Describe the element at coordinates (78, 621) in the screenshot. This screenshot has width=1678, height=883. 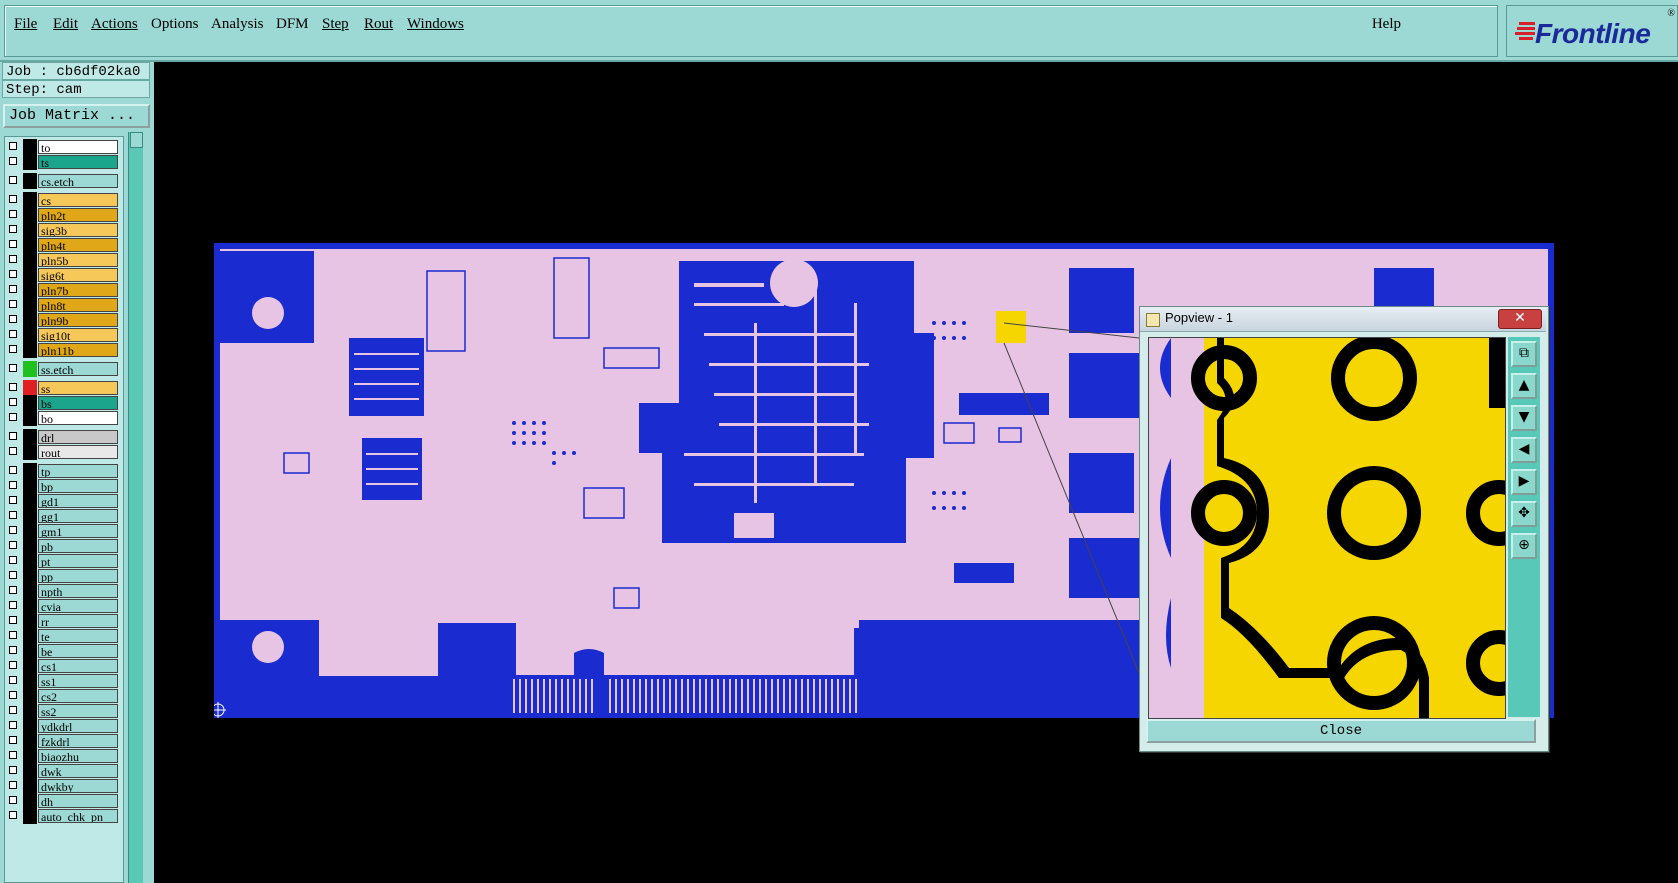
I see `layer-name: rr` at that location.